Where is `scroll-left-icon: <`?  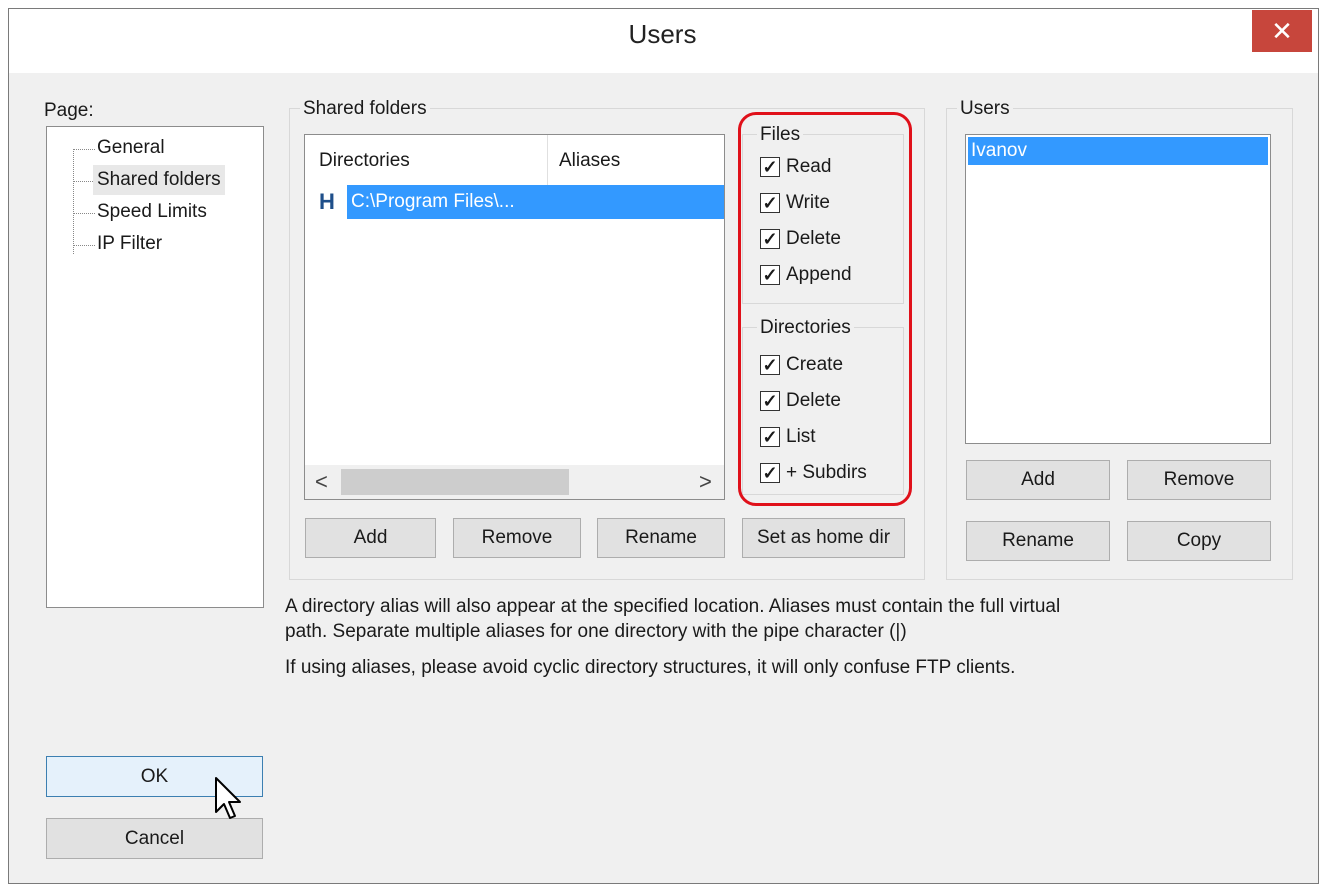
scroll-left-icon: < is located at coordinates (321, 482).